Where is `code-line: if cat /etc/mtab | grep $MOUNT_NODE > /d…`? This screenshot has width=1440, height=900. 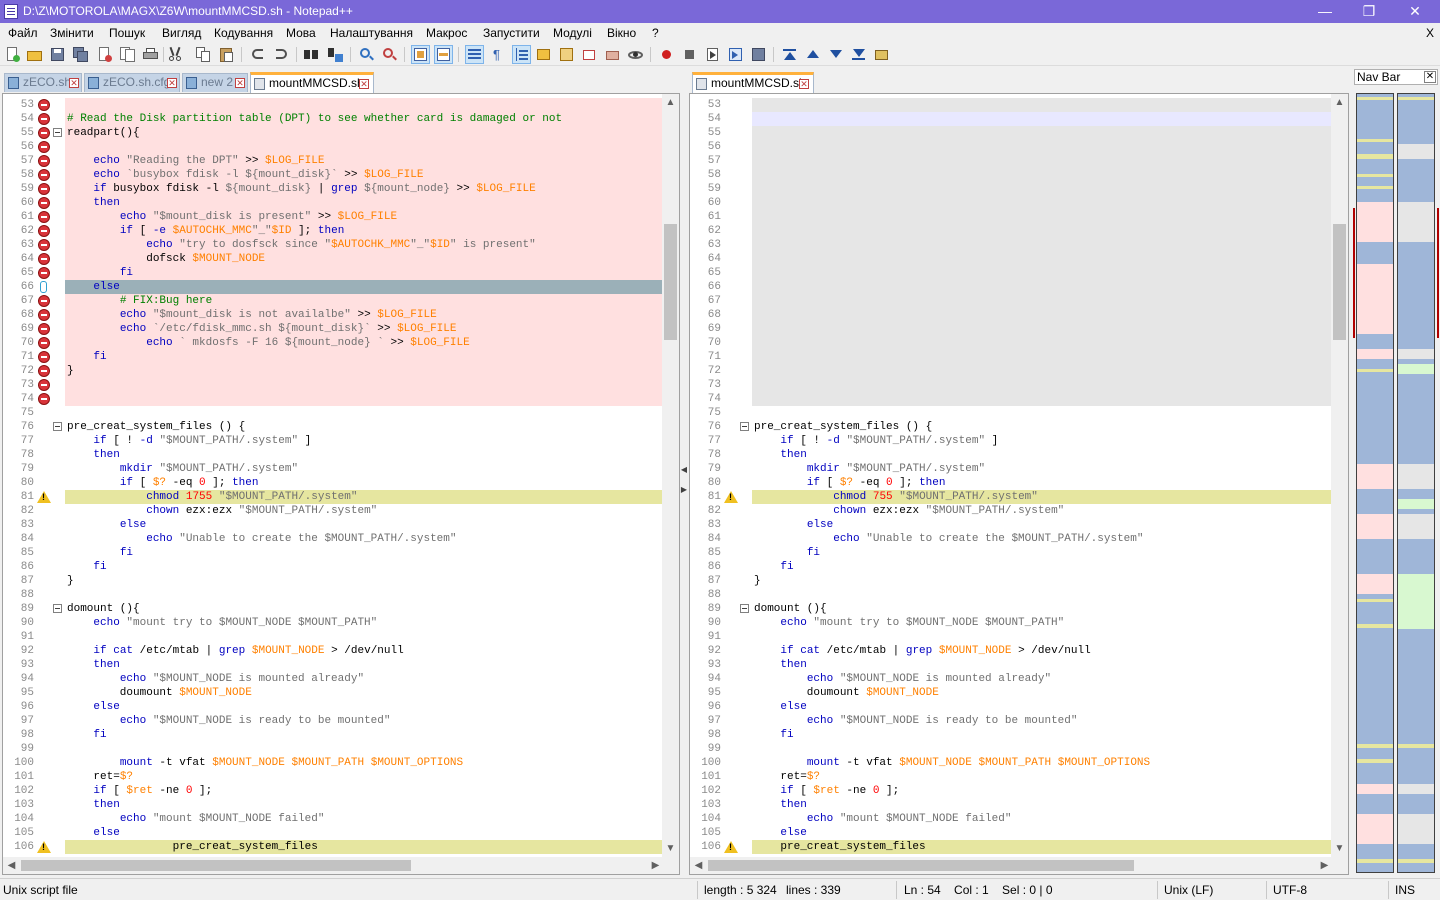
code-line: if cat /etc/mtab | grep $MOUNT_NODE > /d… is located at coordinates (1041, 651).